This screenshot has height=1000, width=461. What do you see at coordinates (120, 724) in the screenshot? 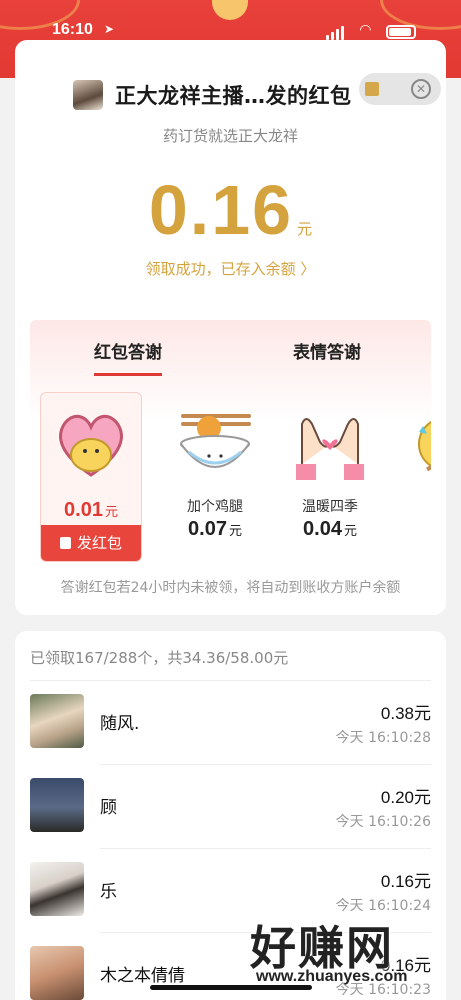
I see `claimer-name: 随风.` at bounding box center [120, 724].